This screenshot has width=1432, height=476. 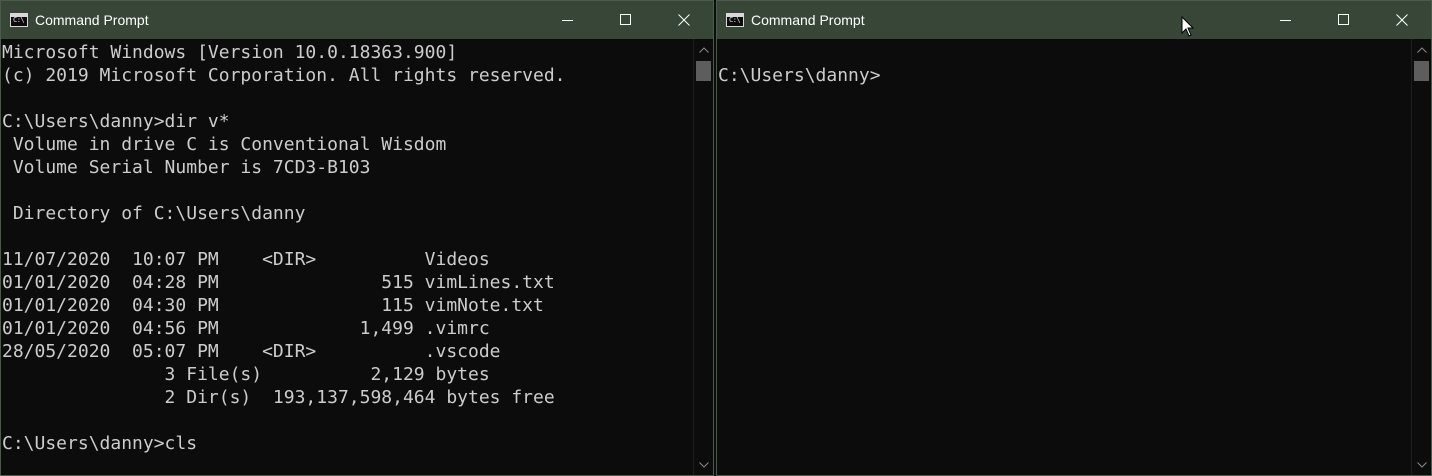 What do you see at coordinates (251, 351) in the screenshot?
I see `console-line: 28/05/2020 05:07 PM <DIR> .vscode` at bounding box center [251, 351].